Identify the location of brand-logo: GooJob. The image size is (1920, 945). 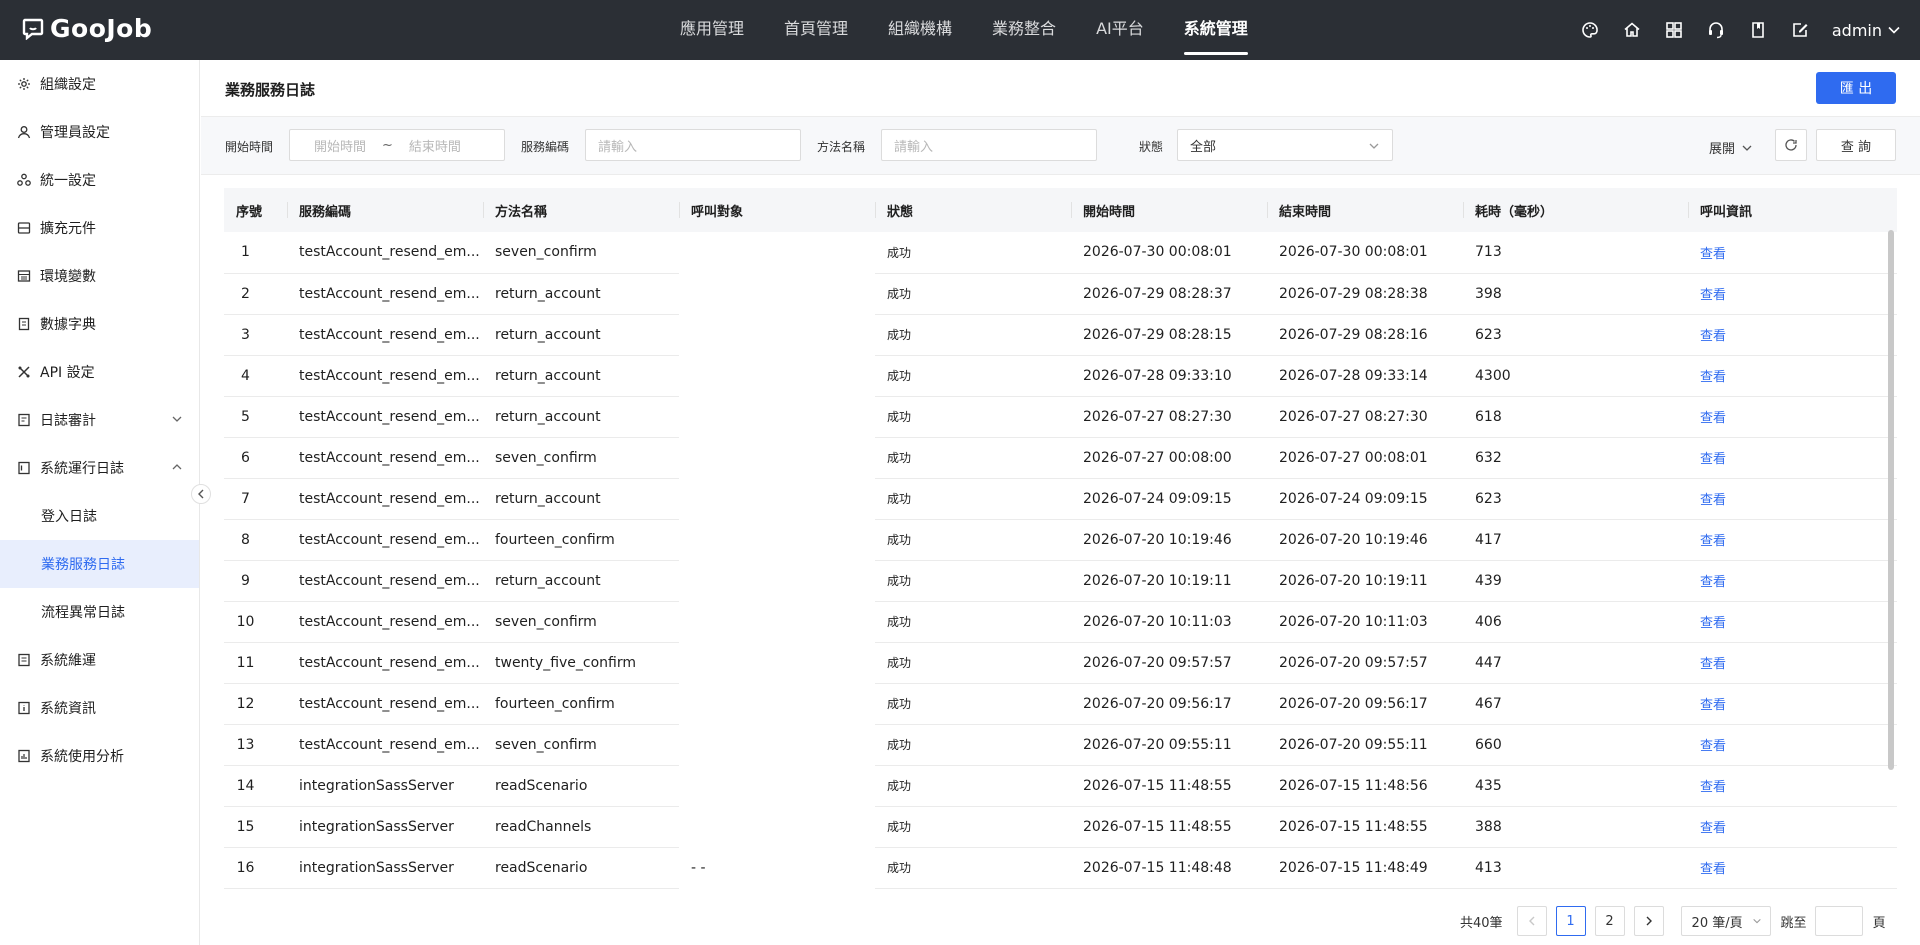
(87, 28).